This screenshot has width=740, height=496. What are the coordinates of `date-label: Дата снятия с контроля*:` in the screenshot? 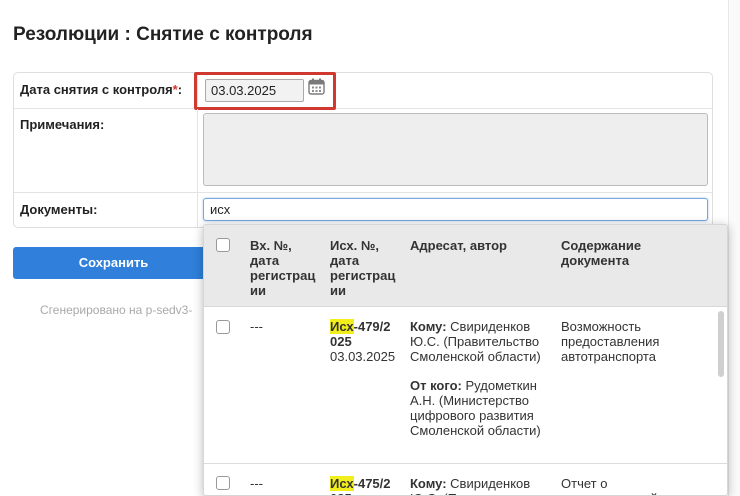 It's located at (101, 89).